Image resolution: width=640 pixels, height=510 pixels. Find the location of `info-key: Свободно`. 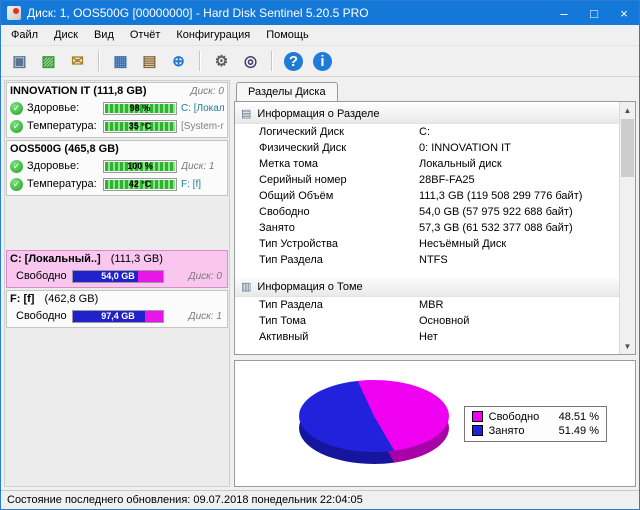

info-key: Свободно is located at coordinates (284, 212).